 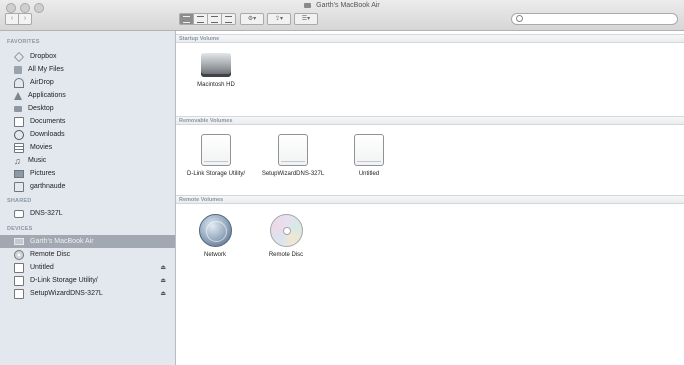 I want to click on sidebar-item-label: Applications, so click(x=47, y=95).